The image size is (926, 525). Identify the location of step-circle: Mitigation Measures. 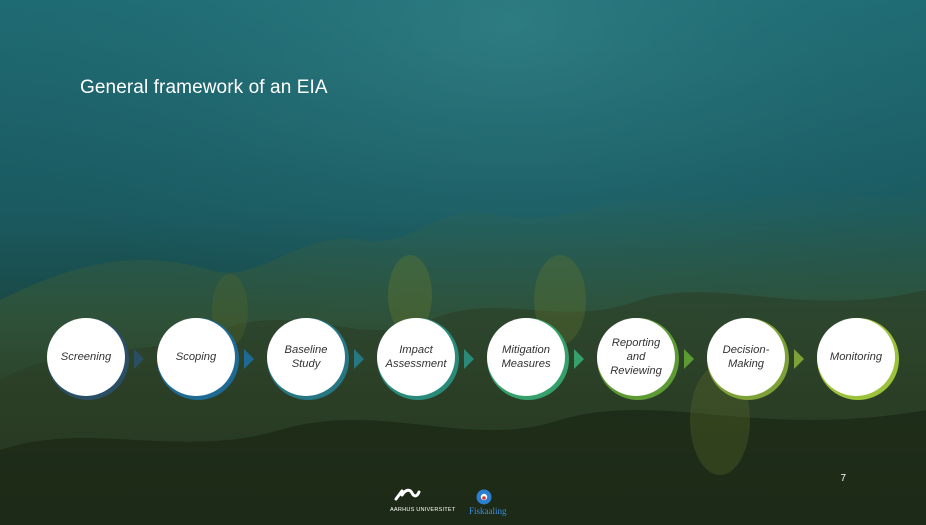
(526, 357).